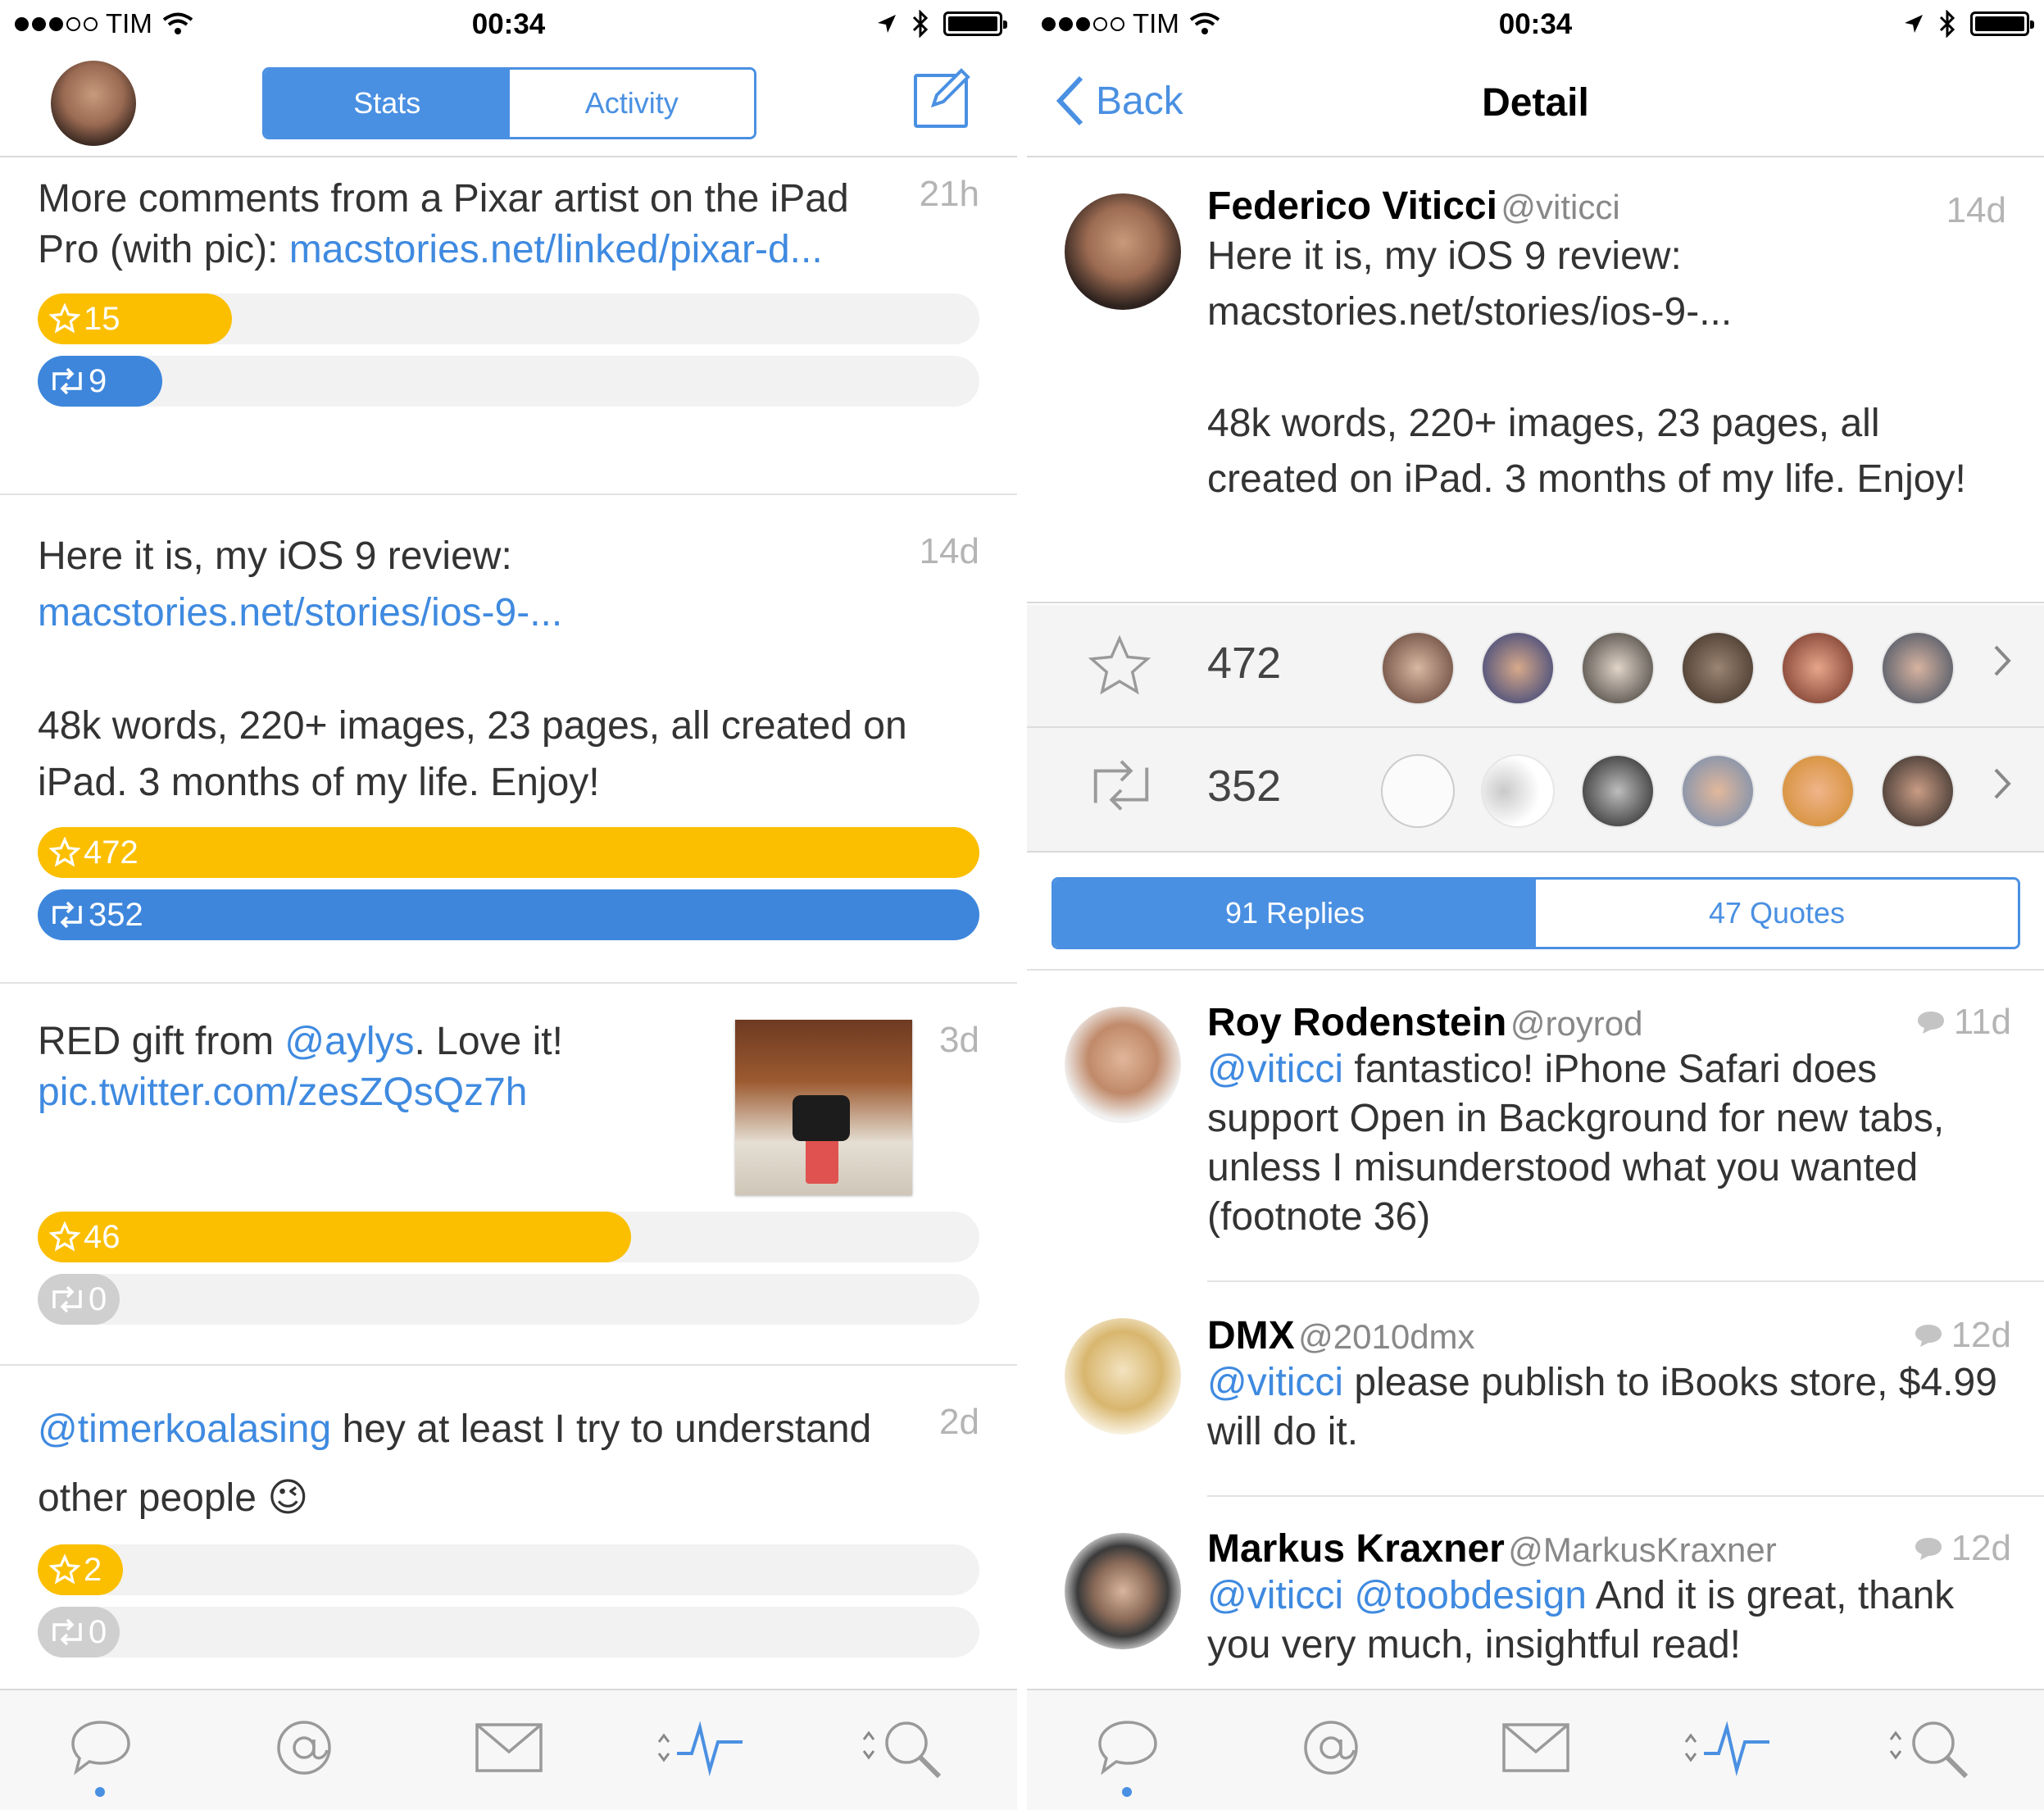  What do you see at coordinates (1576, 1024) in the screenshot?
I see `reply-author-handle: @royrod` at bounding box center [1576, 1024].